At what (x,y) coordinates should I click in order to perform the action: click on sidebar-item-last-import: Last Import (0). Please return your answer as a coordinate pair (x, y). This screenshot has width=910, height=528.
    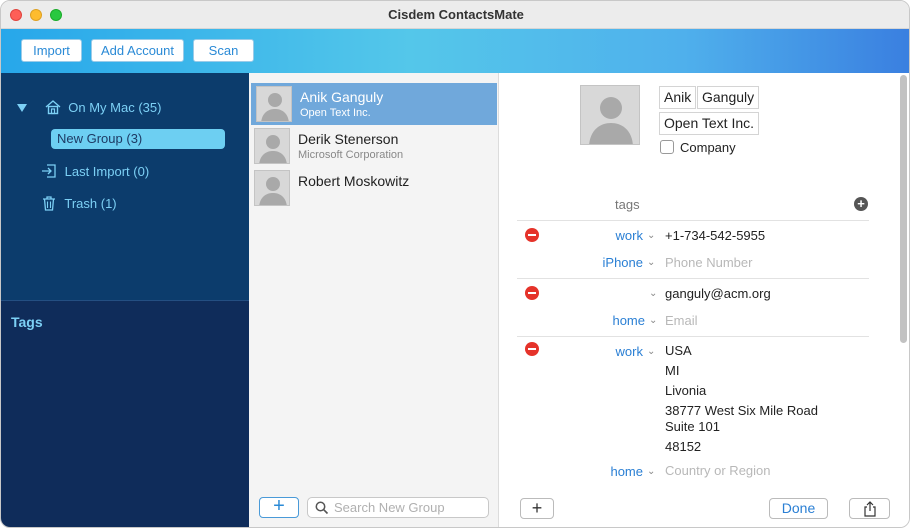
    Looking at the image, I should click on (95, 172).